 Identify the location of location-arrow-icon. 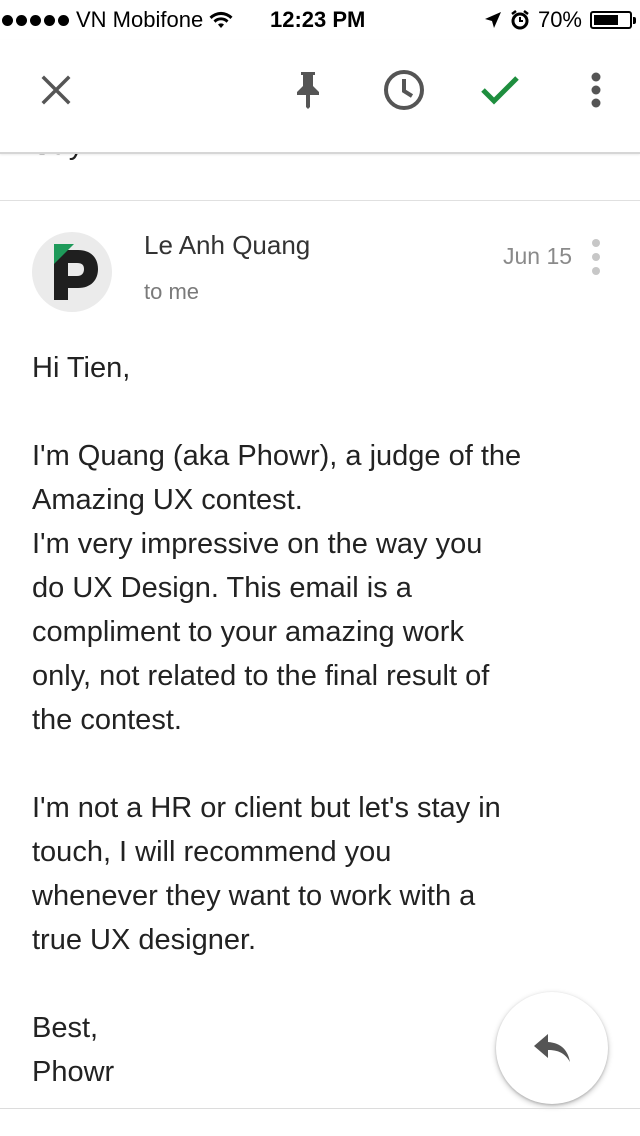
(492, 20).